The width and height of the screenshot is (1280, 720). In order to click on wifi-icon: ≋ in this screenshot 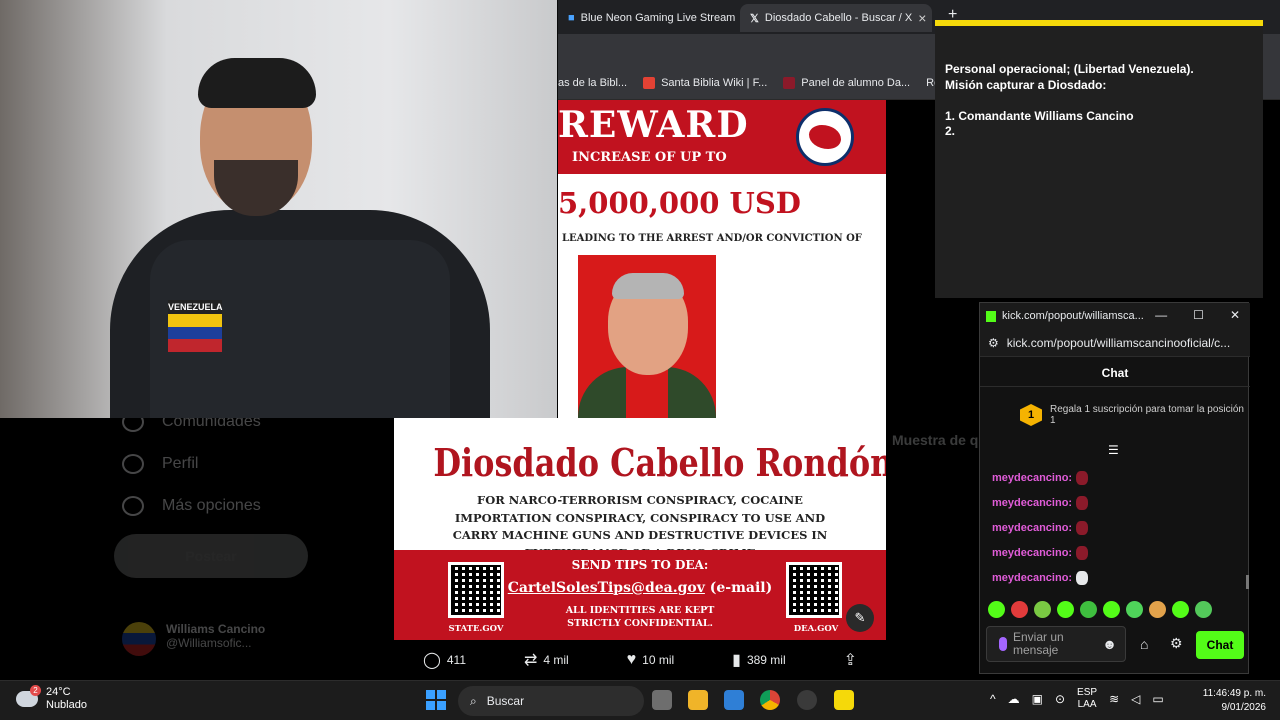, I will do `click(1114, 699)`.